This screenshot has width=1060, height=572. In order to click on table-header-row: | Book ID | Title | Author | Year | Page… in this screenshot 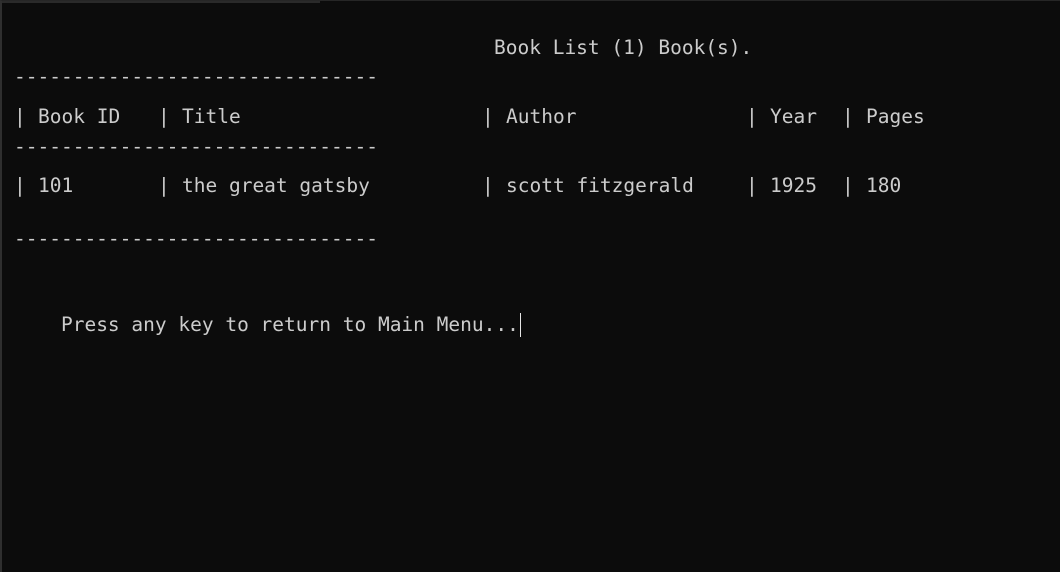, I will do `click(469, 117)`.